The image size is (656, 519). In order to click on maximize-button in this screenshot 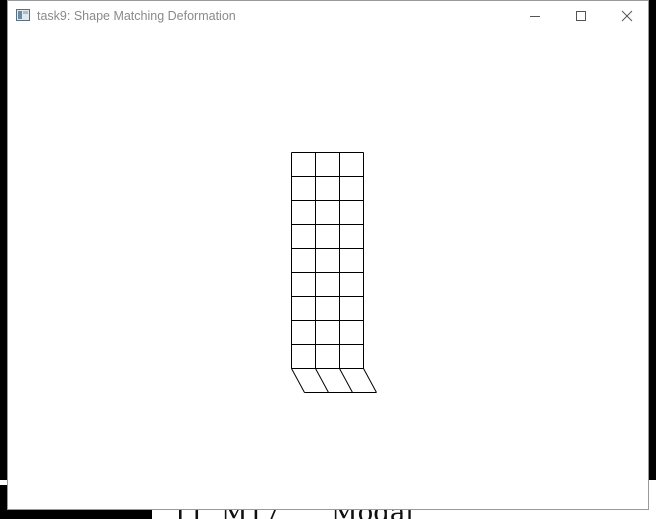, I will do `click(581, 16)`.